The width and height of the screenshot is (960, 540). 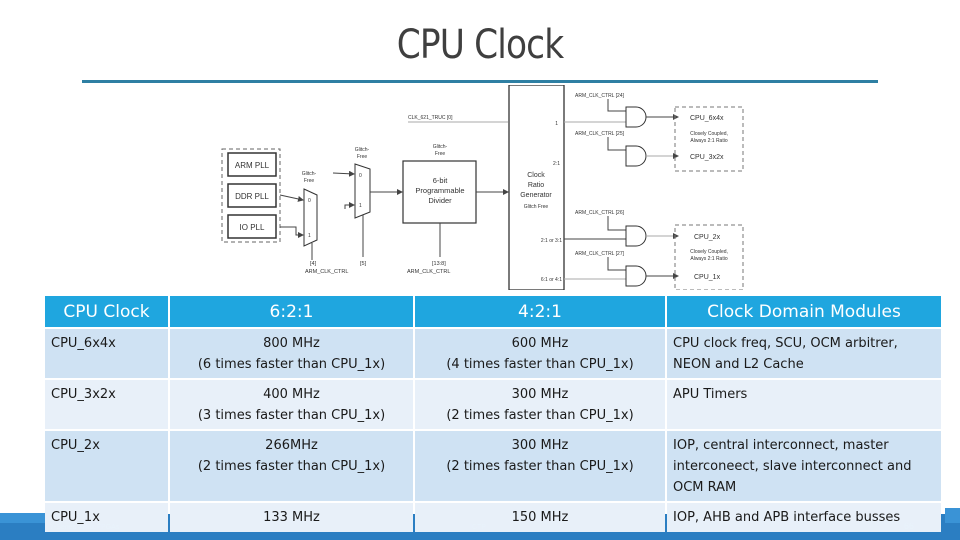 What do you see at coordinates (909, 526) in the screenshot?
I see `page-number: 66` at bounding box center [909, 526].